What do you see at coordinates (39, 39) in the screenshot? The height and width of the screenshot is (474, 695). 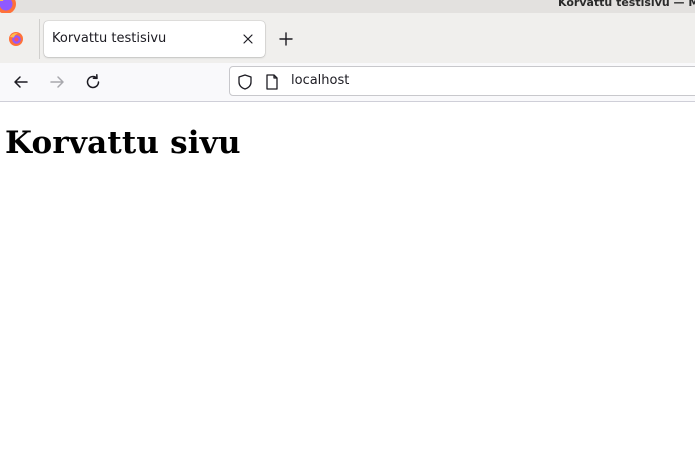 I see `tab-separator` at bounding box center [39, 39].